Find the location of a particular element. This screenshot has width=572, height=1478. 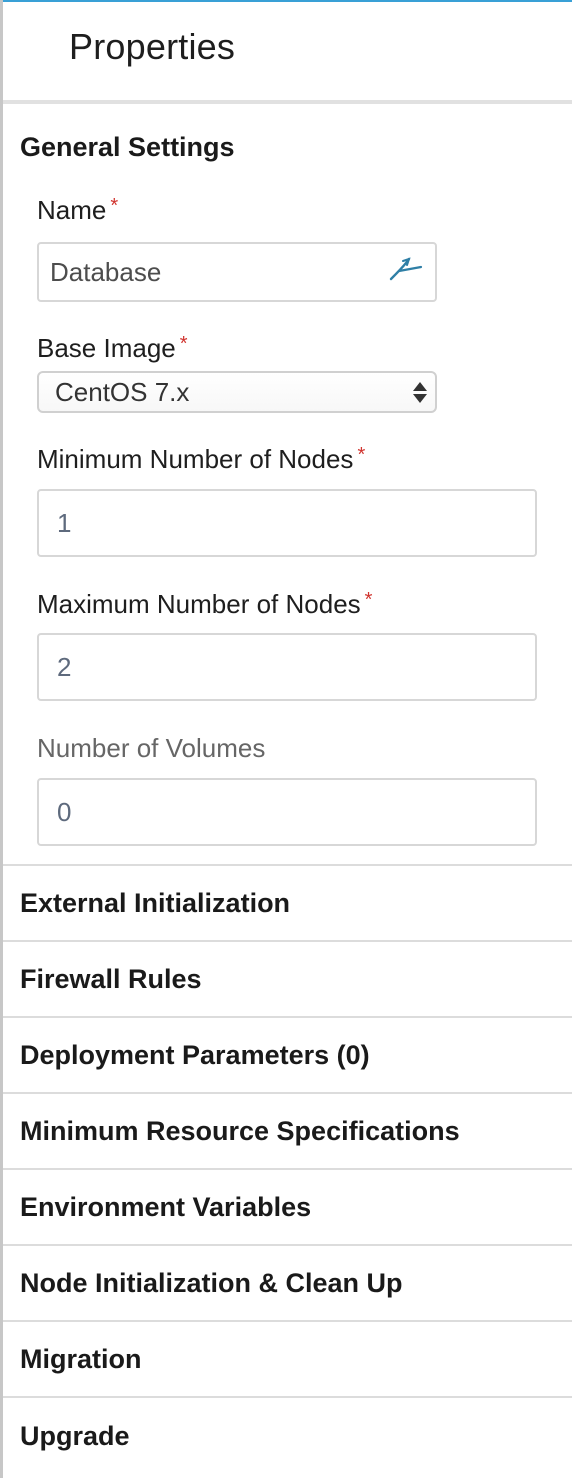

section-header-node-initialization-clean-up: Node Initialization & Clean Up is located at coordinates (211, 1282).